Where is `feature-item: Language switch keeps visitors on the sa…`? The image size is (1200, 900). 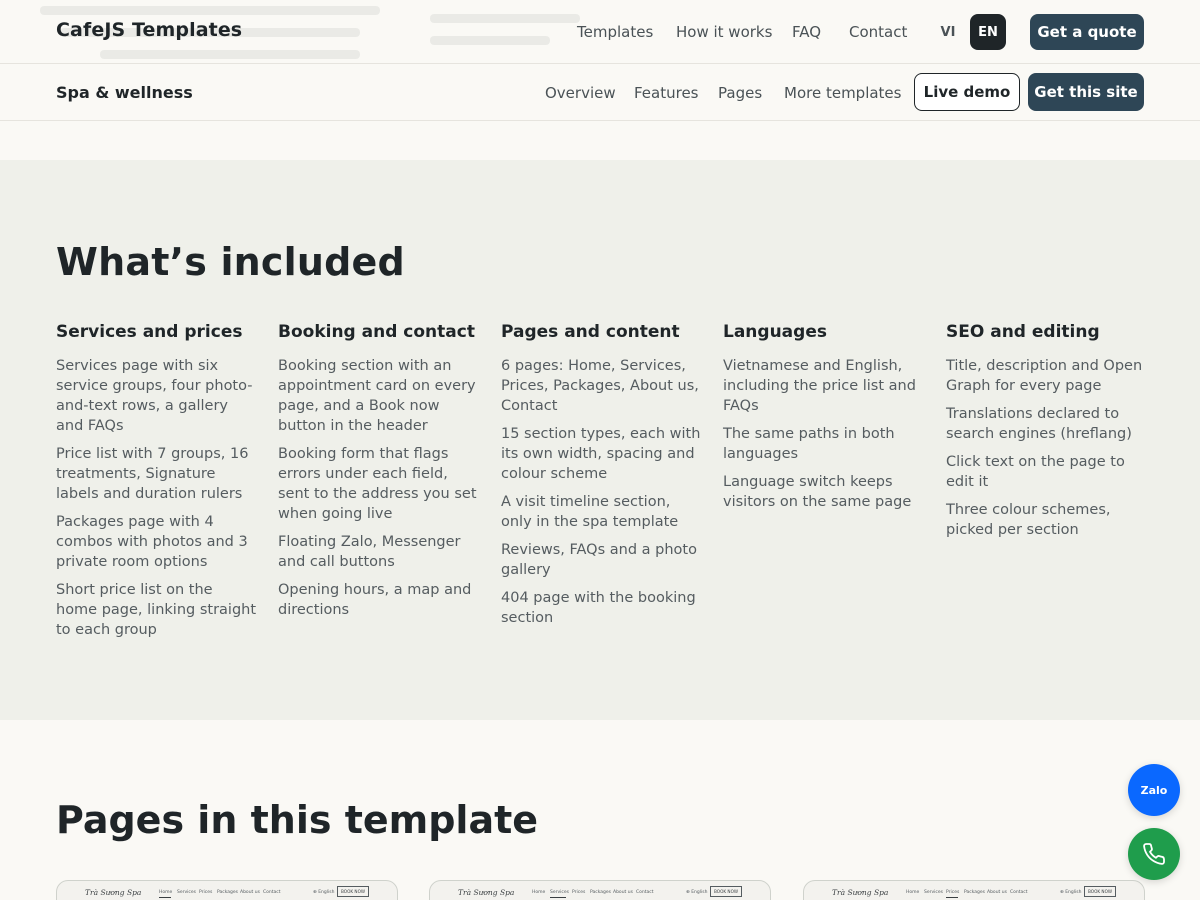
feature-item: Language switch keeps visitors on the sa… is located at coordinates (817, 492).